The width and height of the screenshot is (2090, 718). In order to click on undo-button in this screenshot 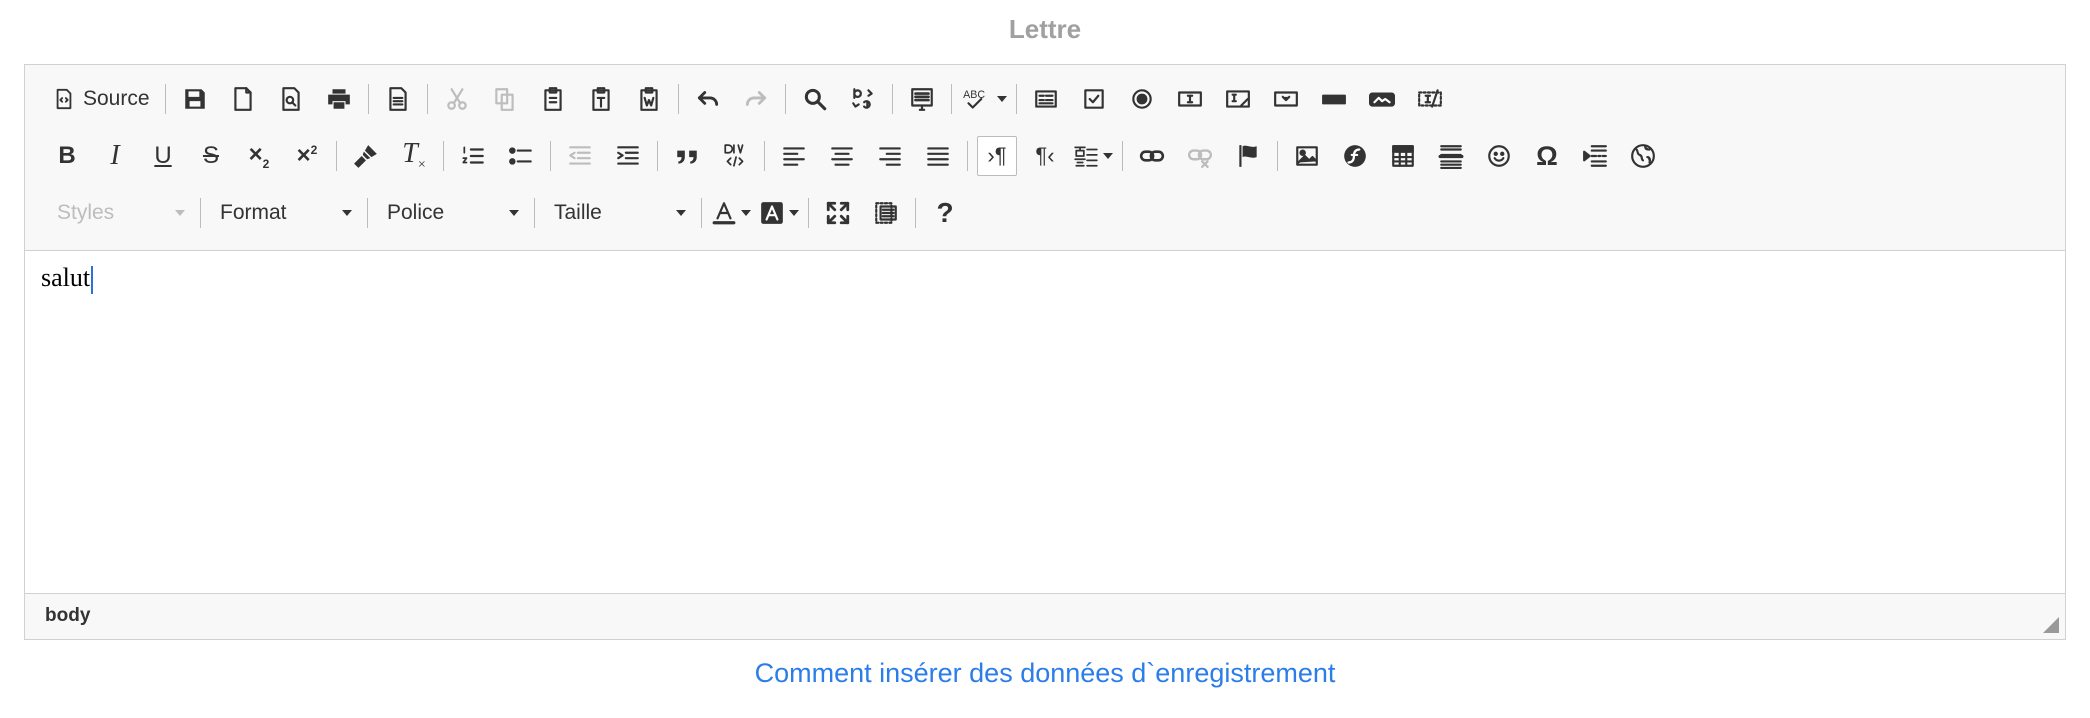, I will do `click(708, 99)`.